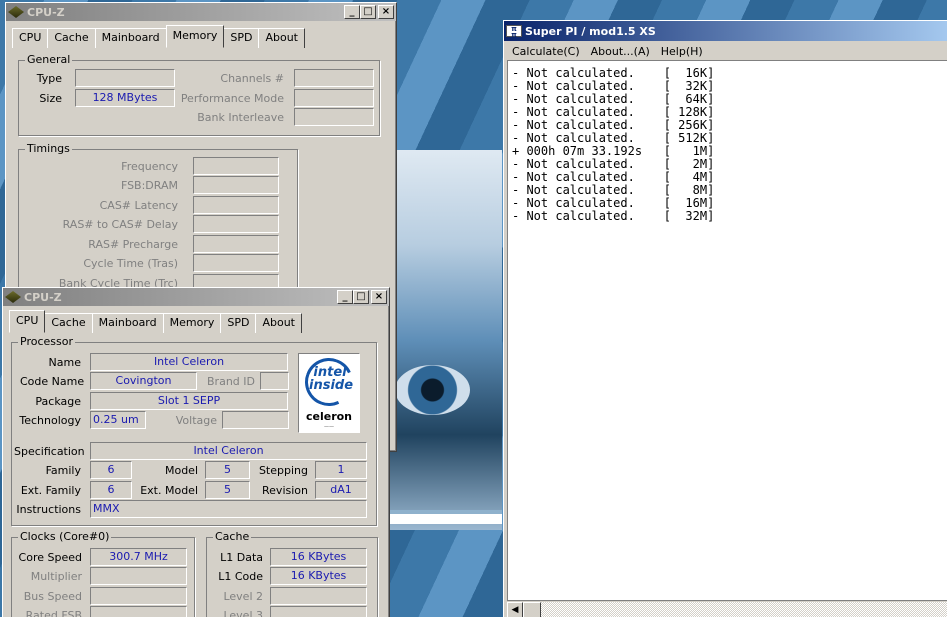 The image size is (947, 617). Describe the element at coordinates (725, 31) in the screenshot. I see `superpi-titlebar: ππ Super PI / mod1.5 XS` at that location.